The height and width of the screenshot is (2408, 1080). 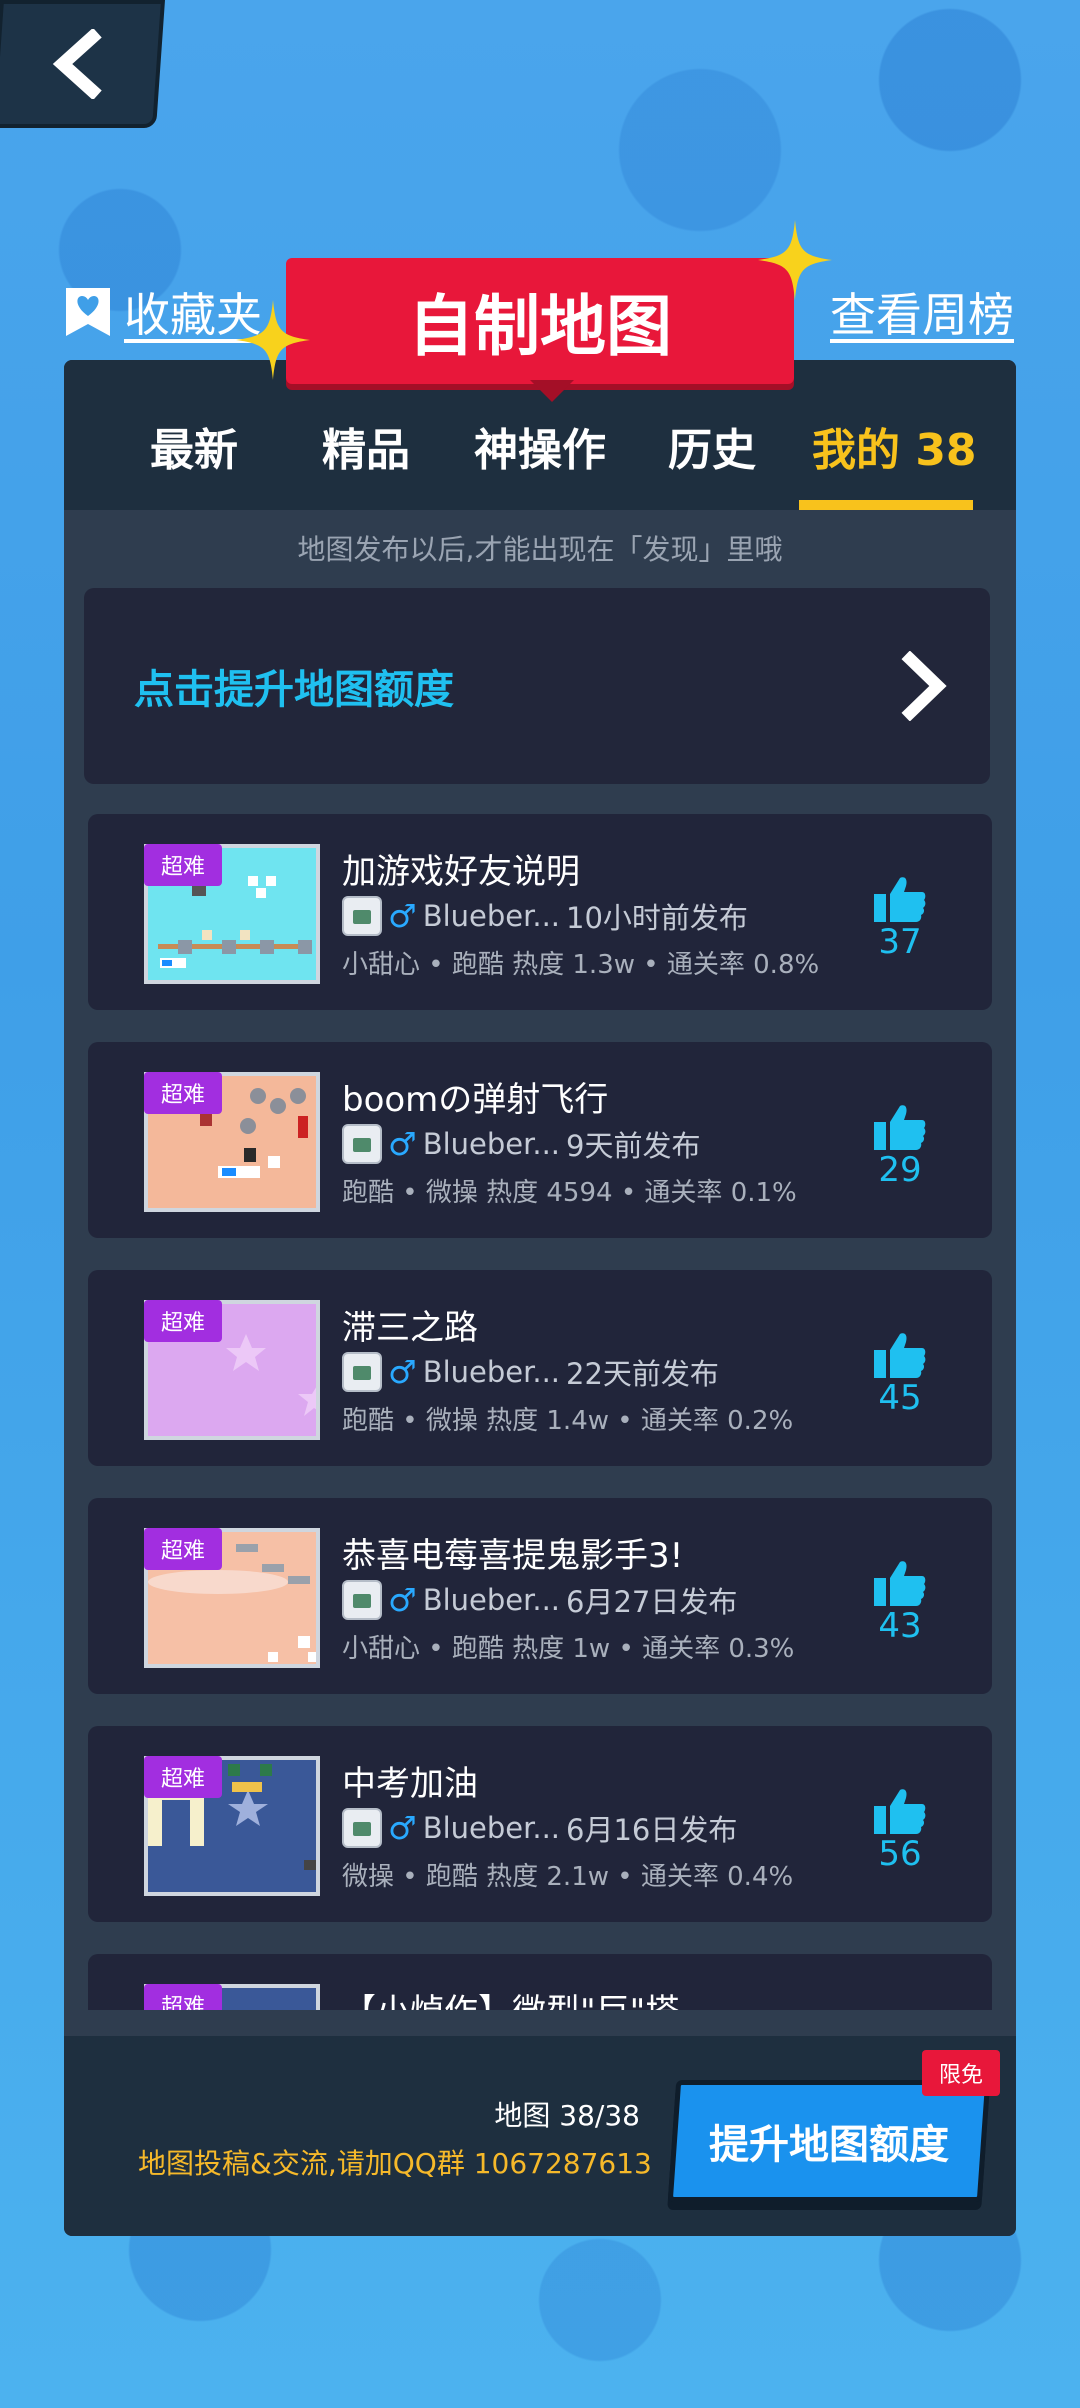 I want to click on author-row: ♂ Blueber... 9天前发布, so click(x=521, y=1144).